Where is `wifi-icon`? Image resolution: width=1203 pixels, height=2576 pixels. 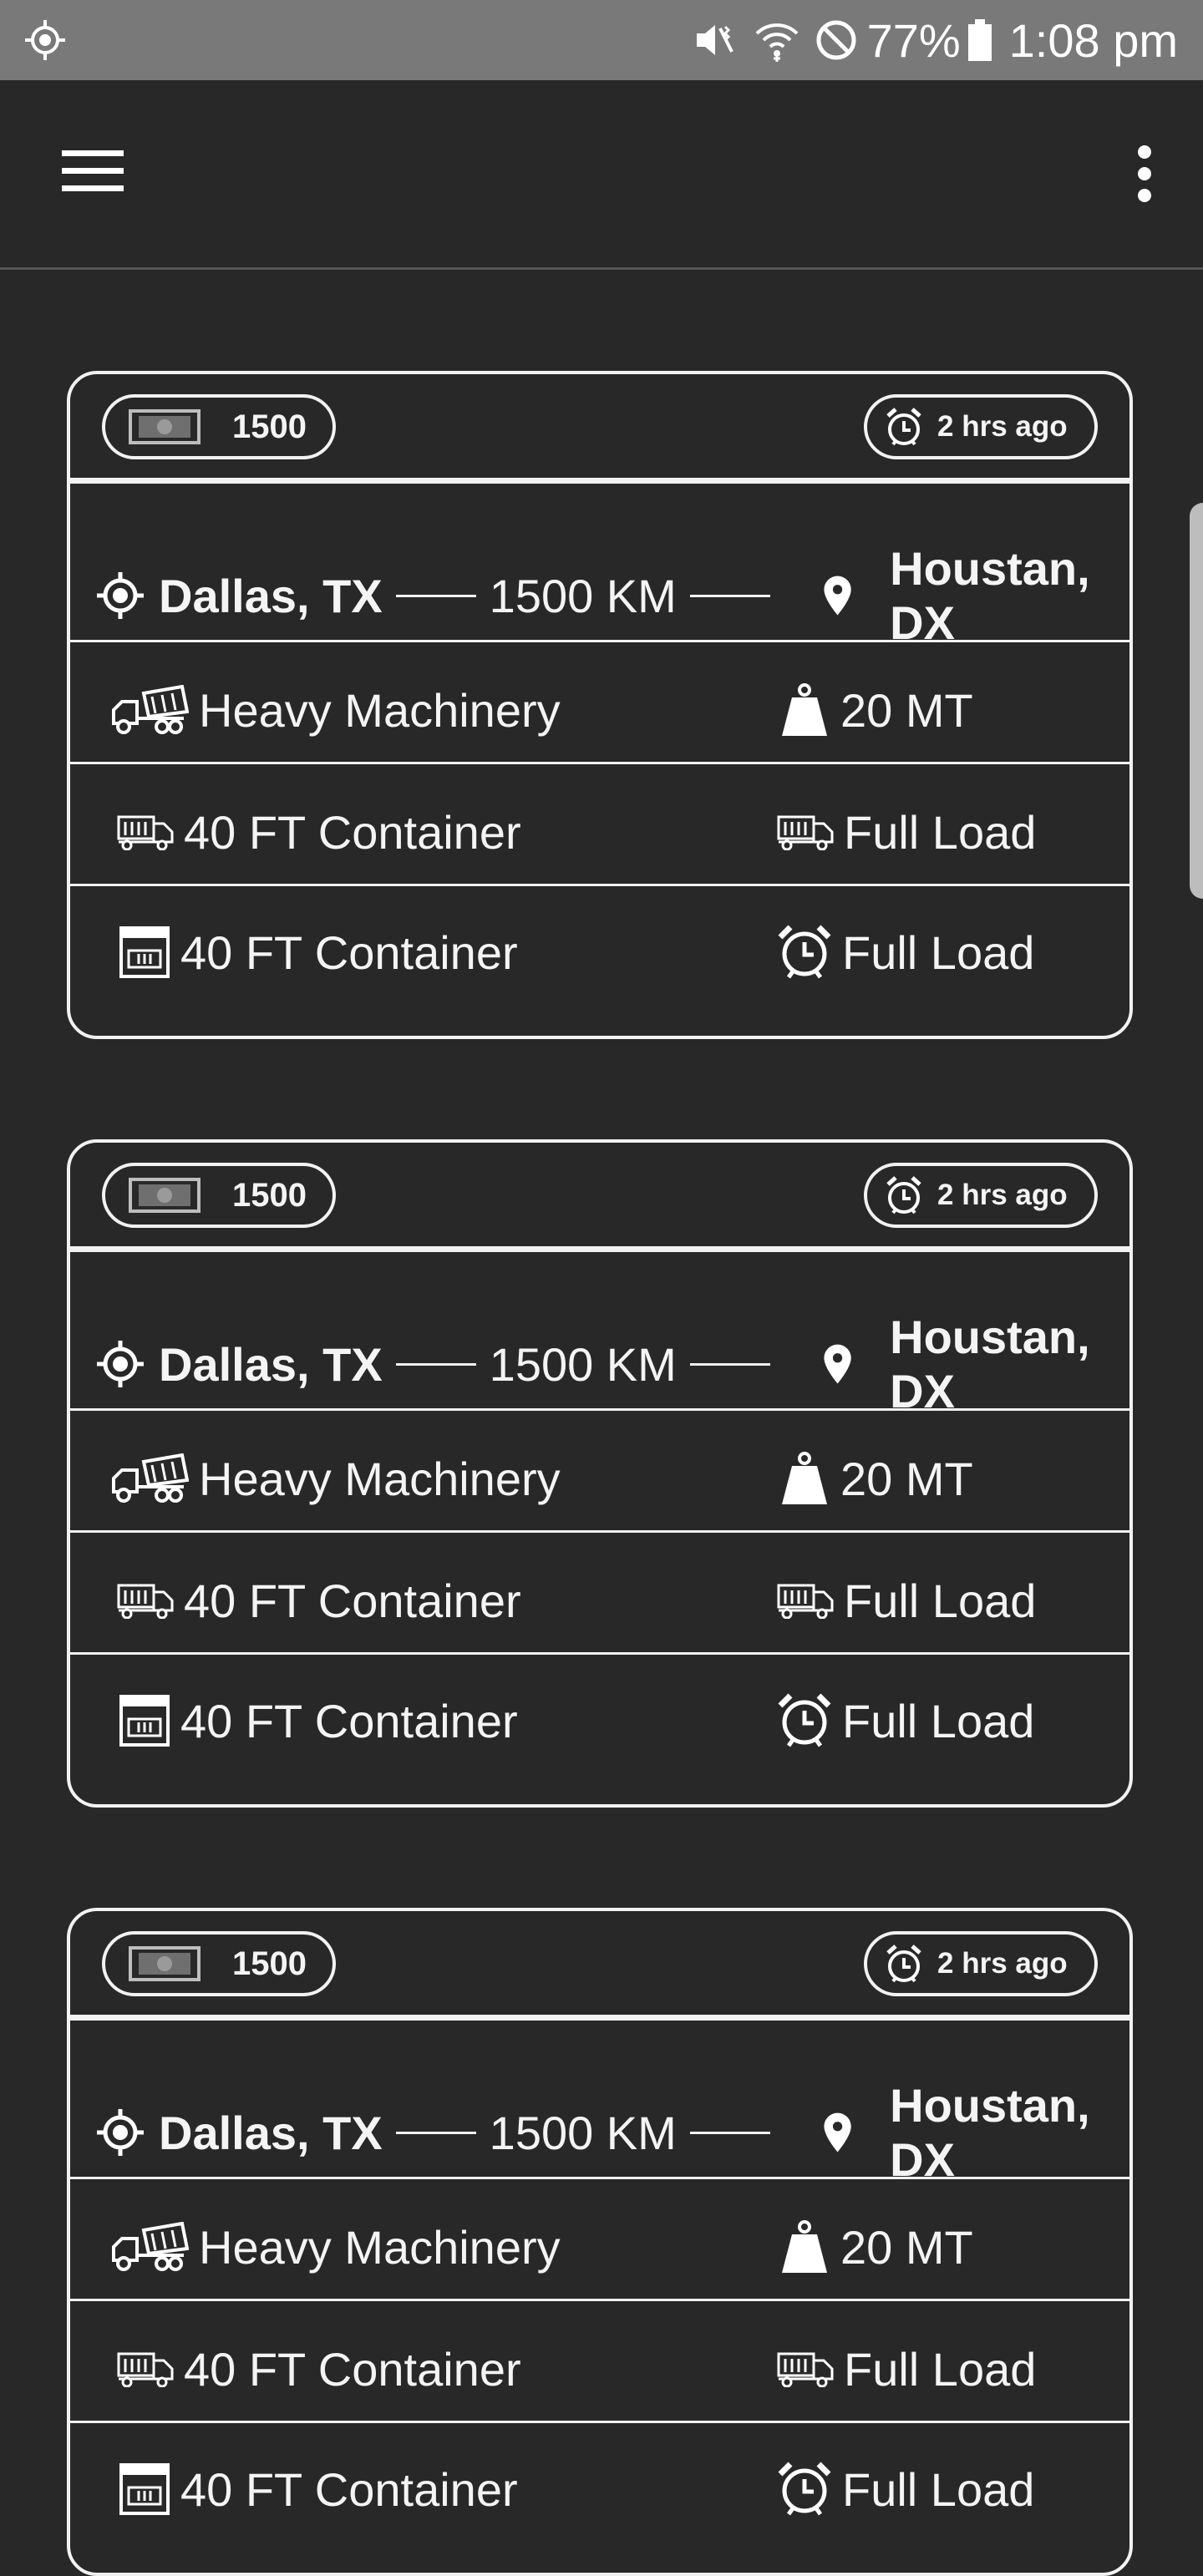 wifi-icon is located at coordinates (776, 42).